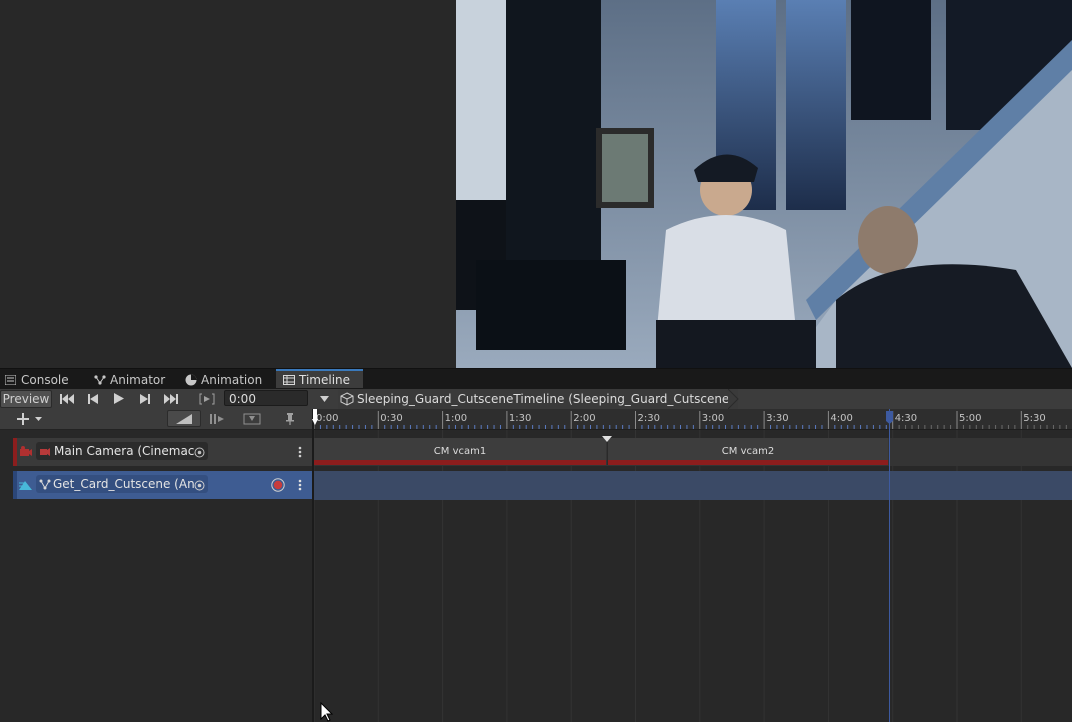 The width and height of the screenshot is (1072, 722). I want to click on timeline-end-marker, so click(889, 565).